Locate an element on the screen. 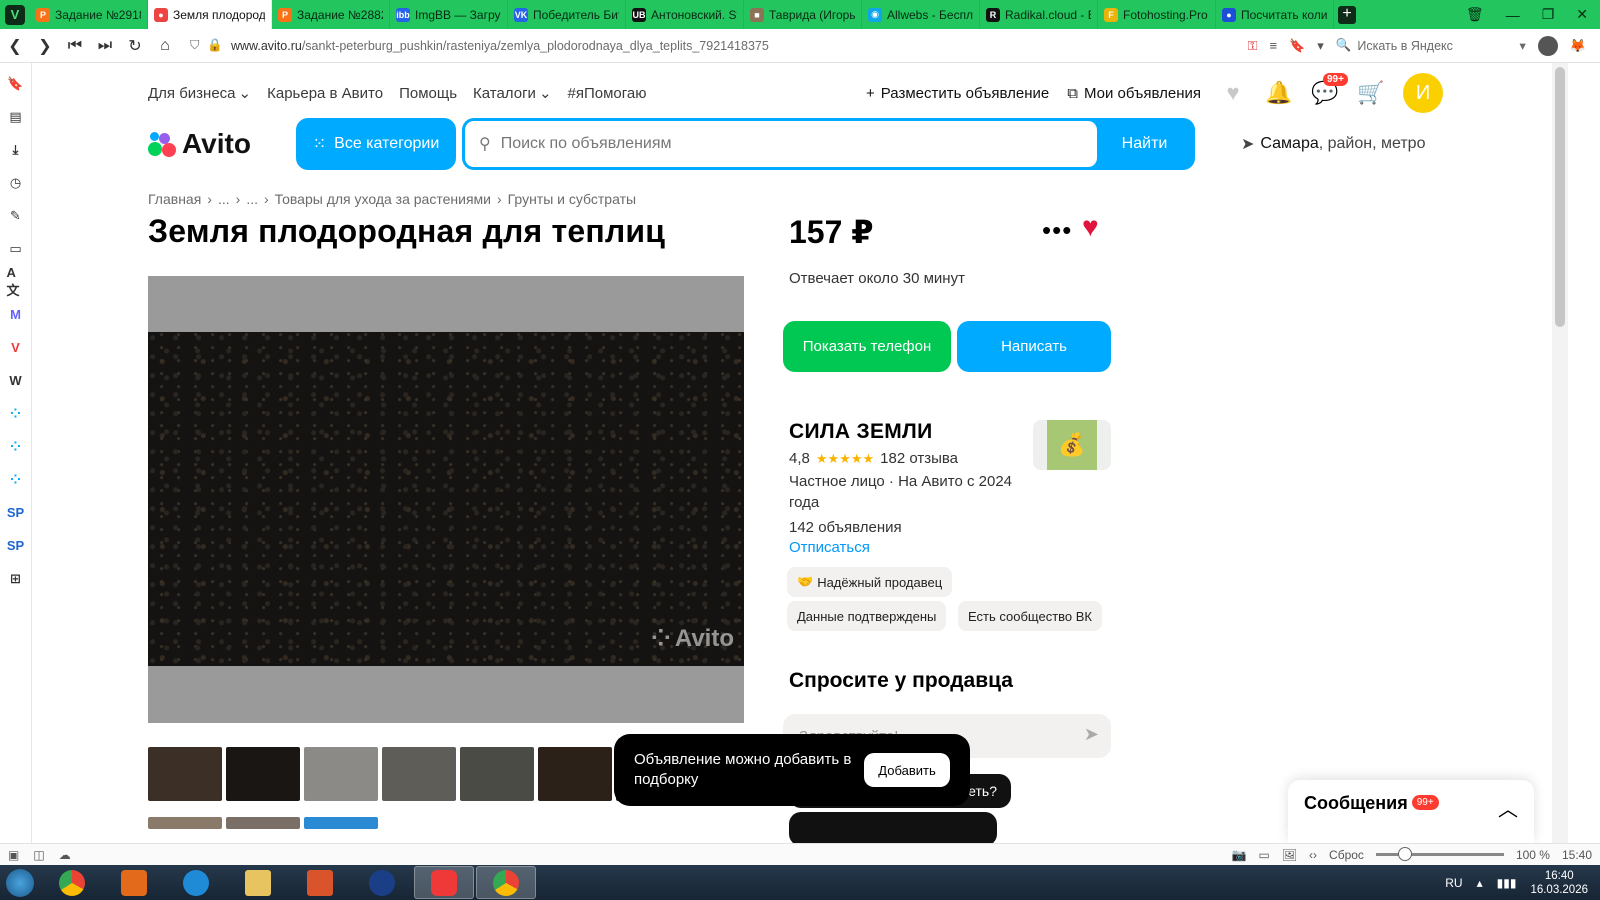 This screenshot has width=1600, height=900. back-button: ❮ is located at coordinates (15, 46).